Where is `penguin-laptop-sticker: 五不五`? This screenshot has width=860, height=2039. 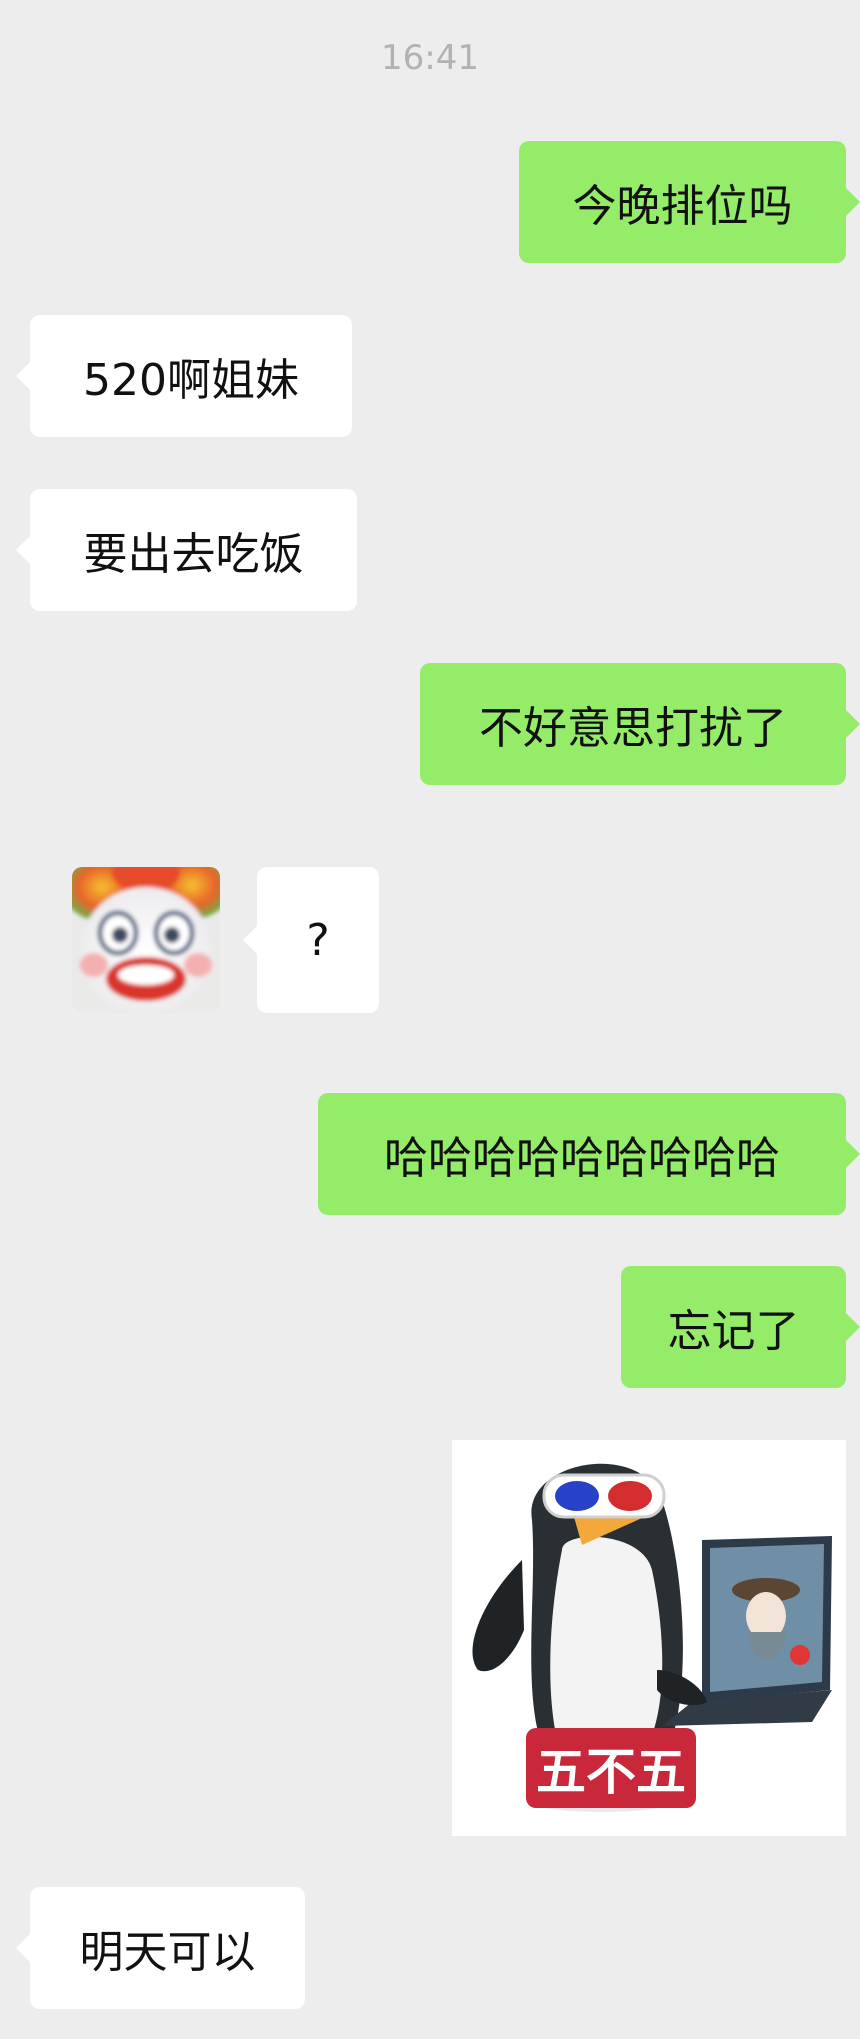 penguin-laptop-sticker: 五不五 is located at coordinates (649, 1638).